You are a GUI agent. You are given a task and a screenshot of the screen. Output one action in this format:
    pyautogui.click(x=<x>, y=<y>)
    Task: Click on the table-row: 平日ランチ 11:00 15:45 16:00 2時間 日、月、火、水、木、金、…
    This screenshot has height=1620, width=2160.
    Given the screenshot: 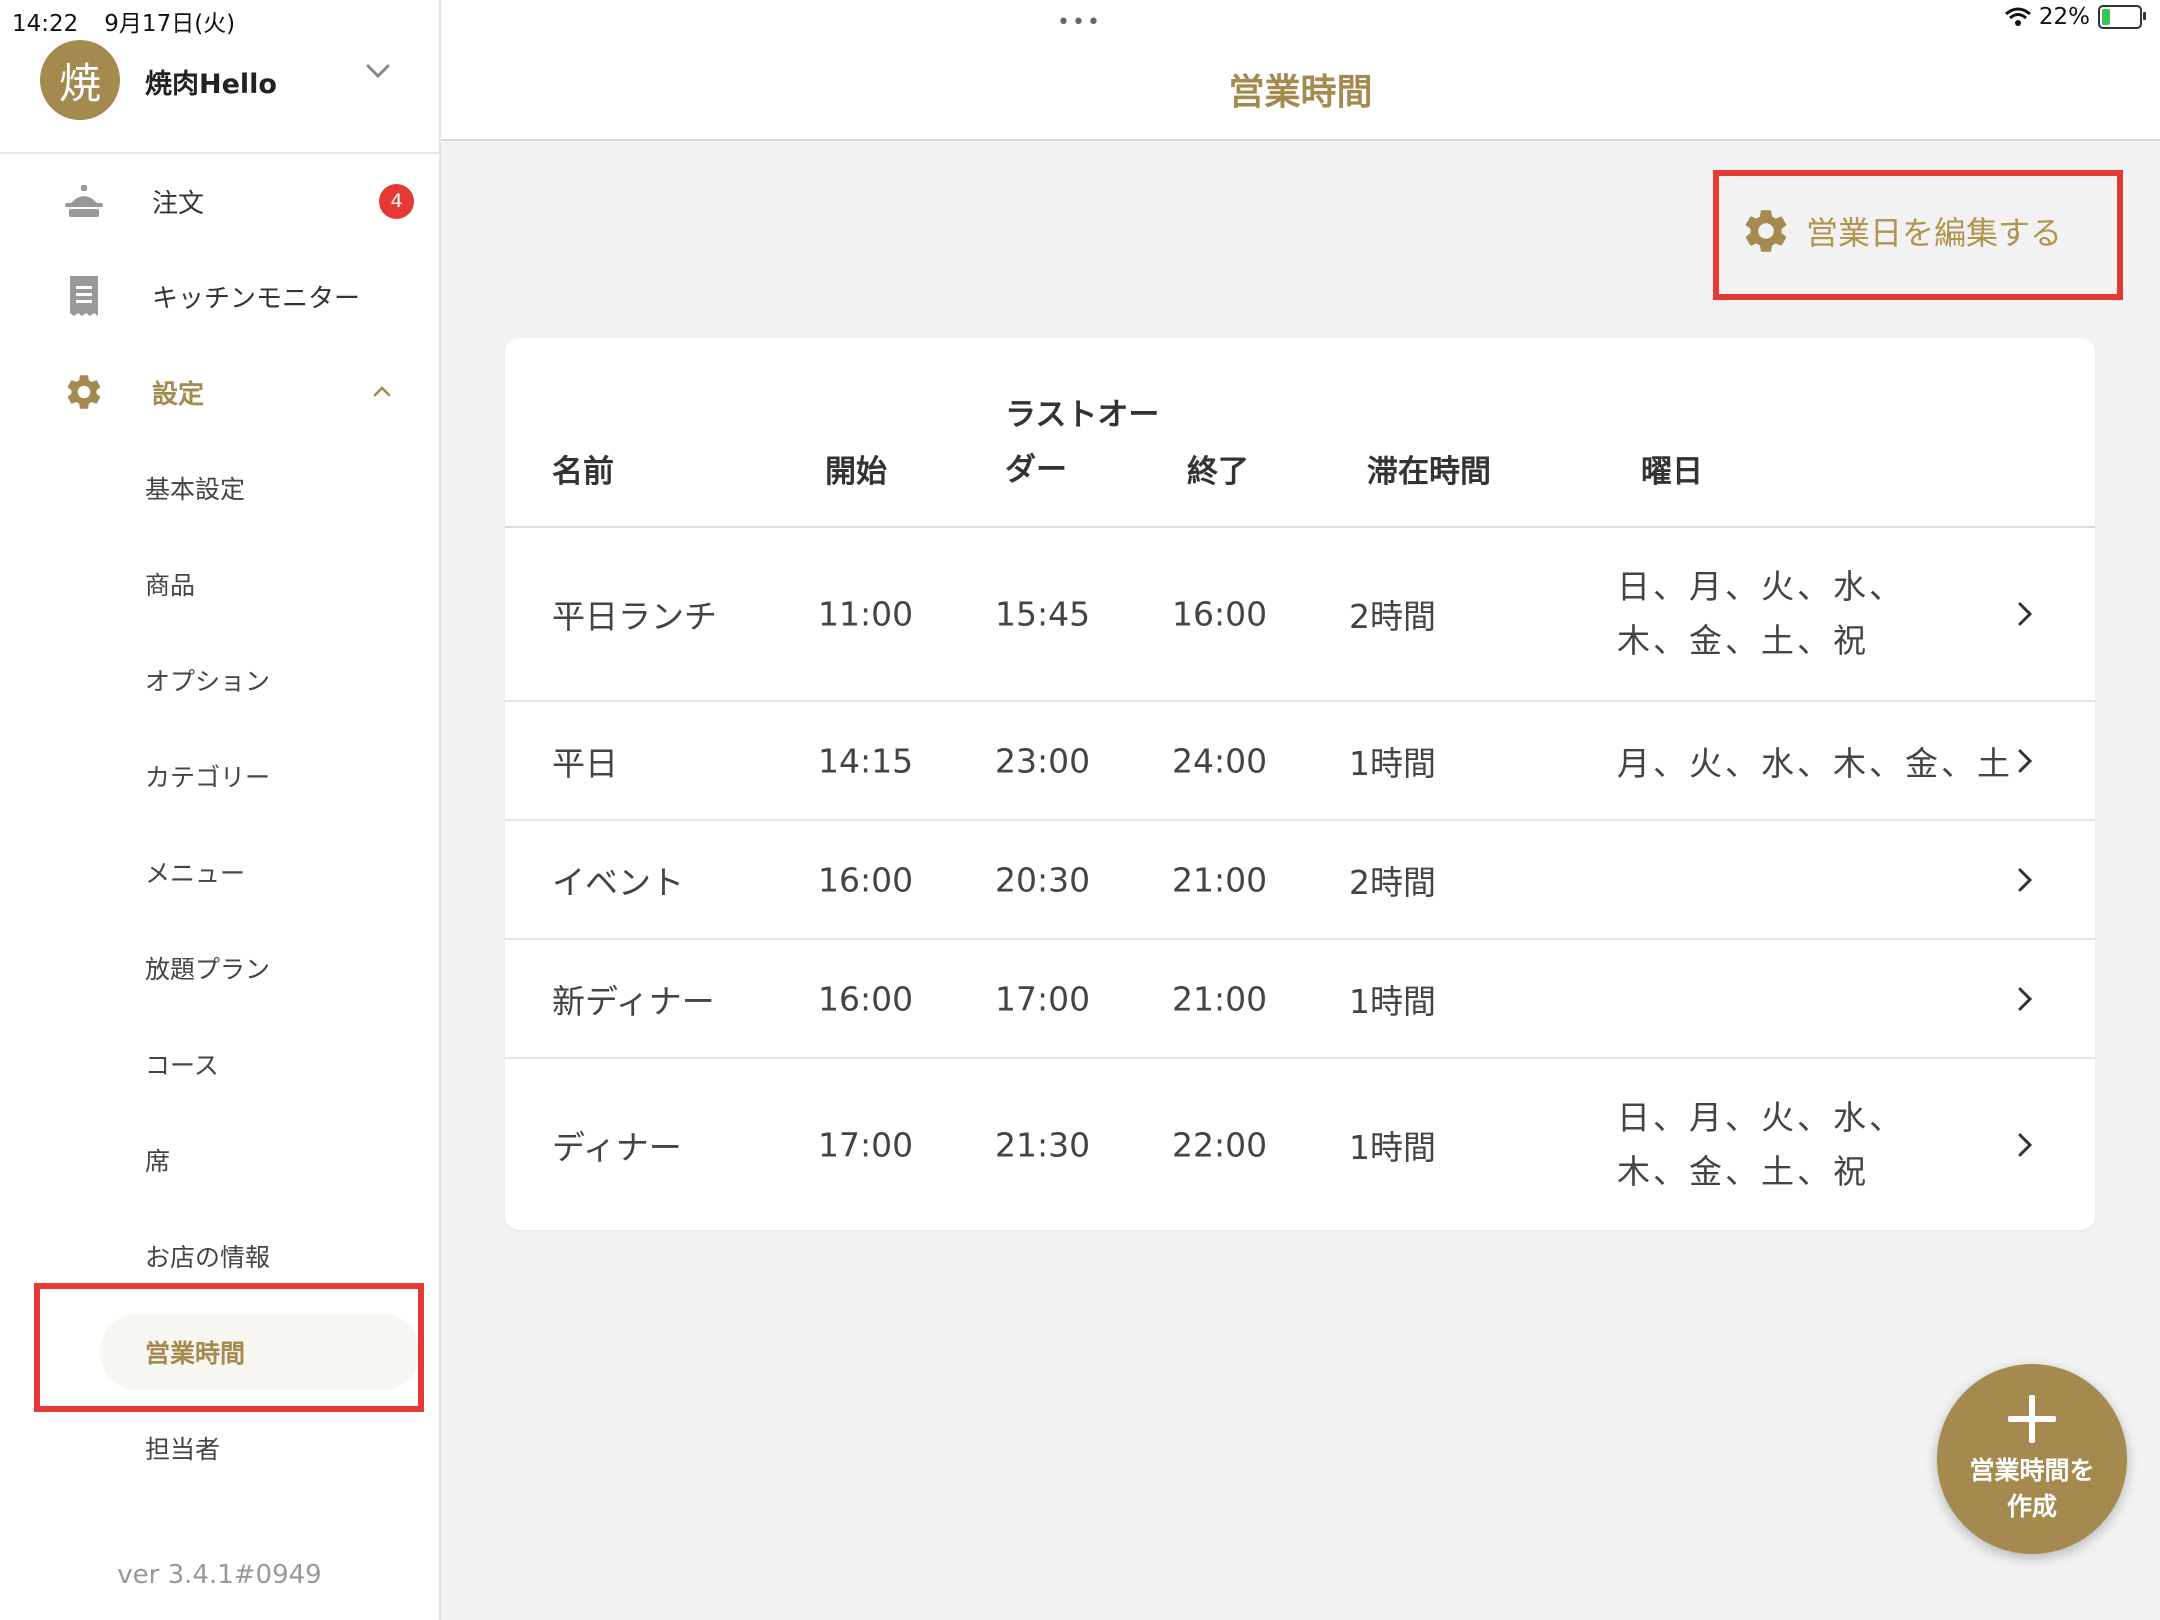 What is the action you would take?
    pyautogui.click(x=1300, y=615)
    